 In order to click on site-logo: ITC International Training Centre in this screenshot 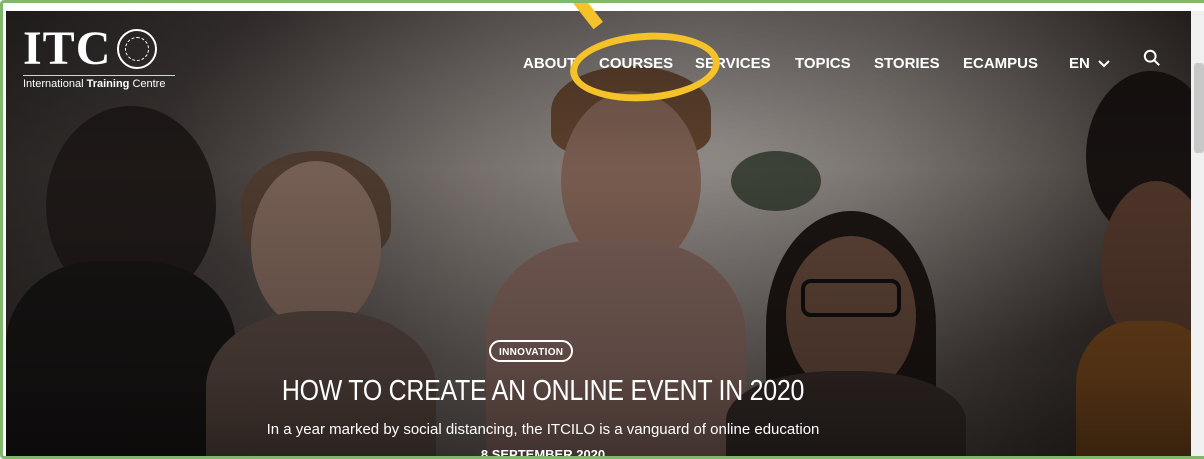, I will do `click(99, 57)`.